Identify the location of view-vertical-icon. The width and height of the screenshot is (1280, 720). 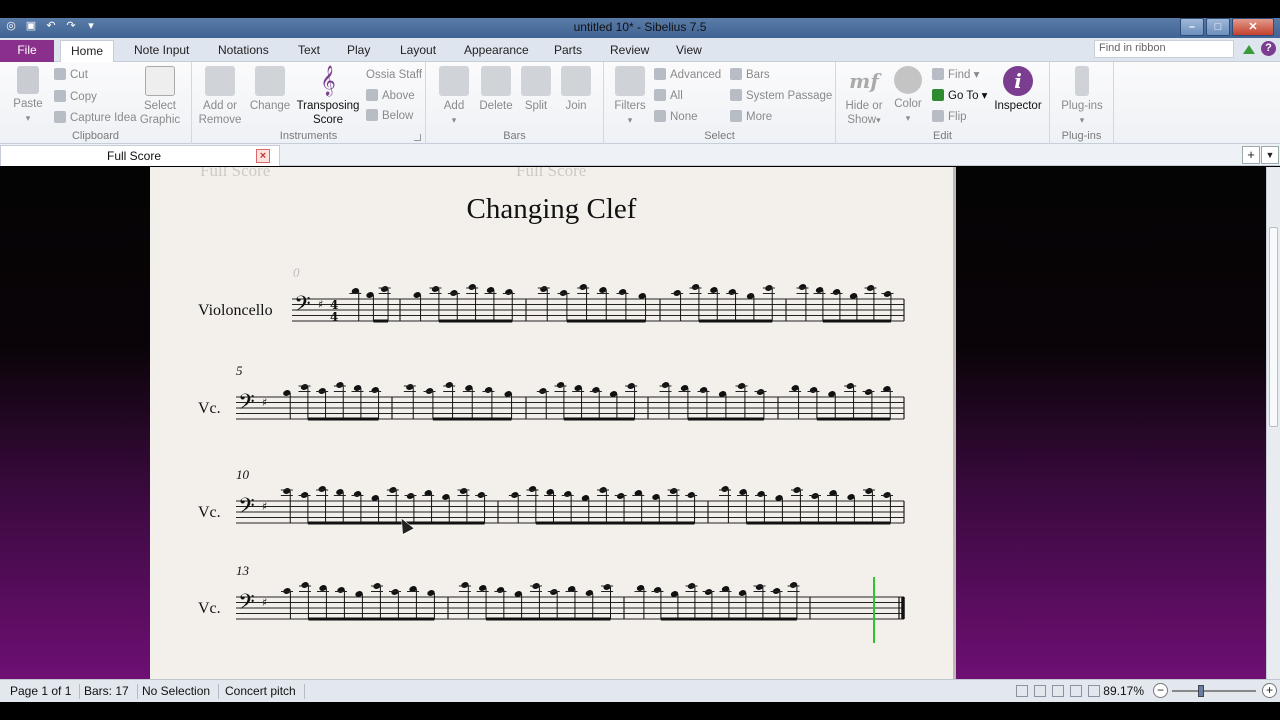
(1076, 691).